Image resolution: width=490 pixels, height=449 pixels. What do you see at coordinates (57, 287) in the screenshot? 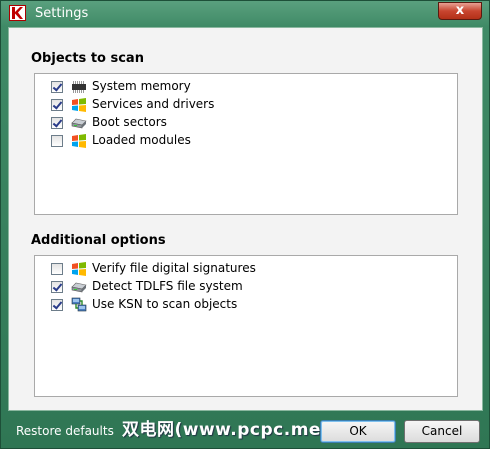
I see `detect-tdlfs-checkbox` at bounding box center [57, 287].